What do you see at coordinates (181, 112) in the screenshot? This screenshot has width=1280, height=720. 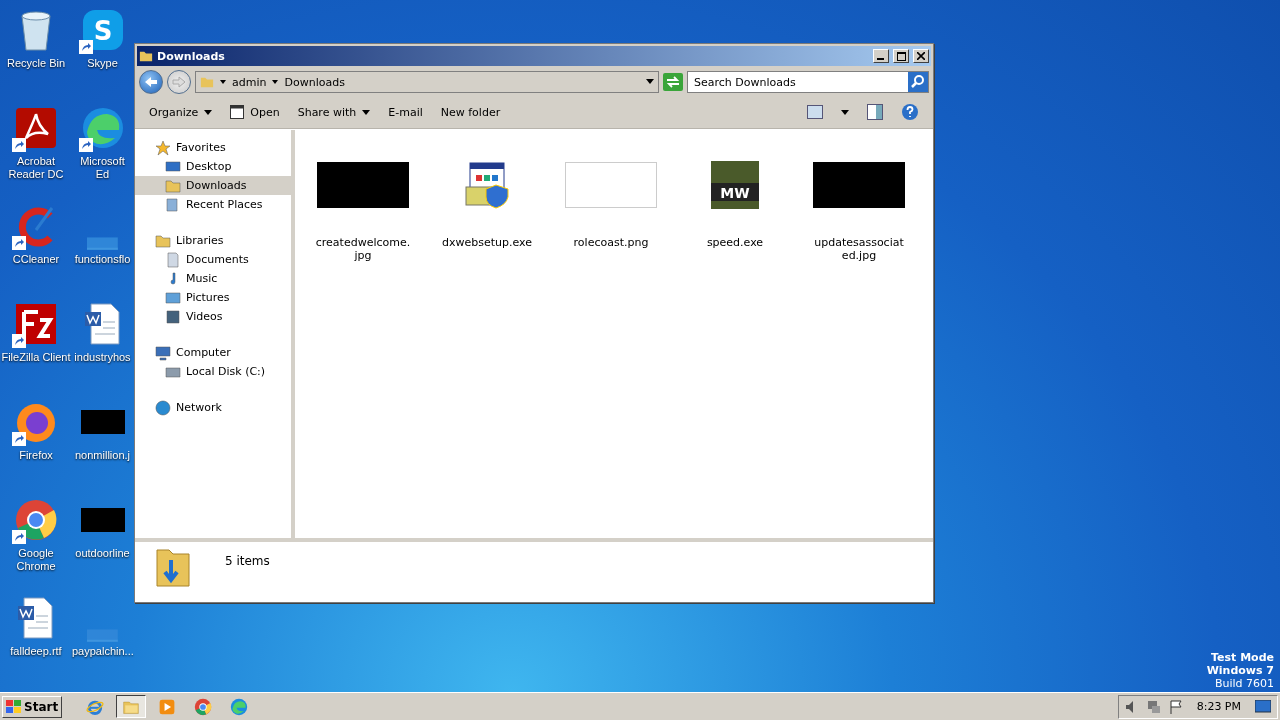 I see `toolbar-button: Organize` at bounding box center [181, 112].